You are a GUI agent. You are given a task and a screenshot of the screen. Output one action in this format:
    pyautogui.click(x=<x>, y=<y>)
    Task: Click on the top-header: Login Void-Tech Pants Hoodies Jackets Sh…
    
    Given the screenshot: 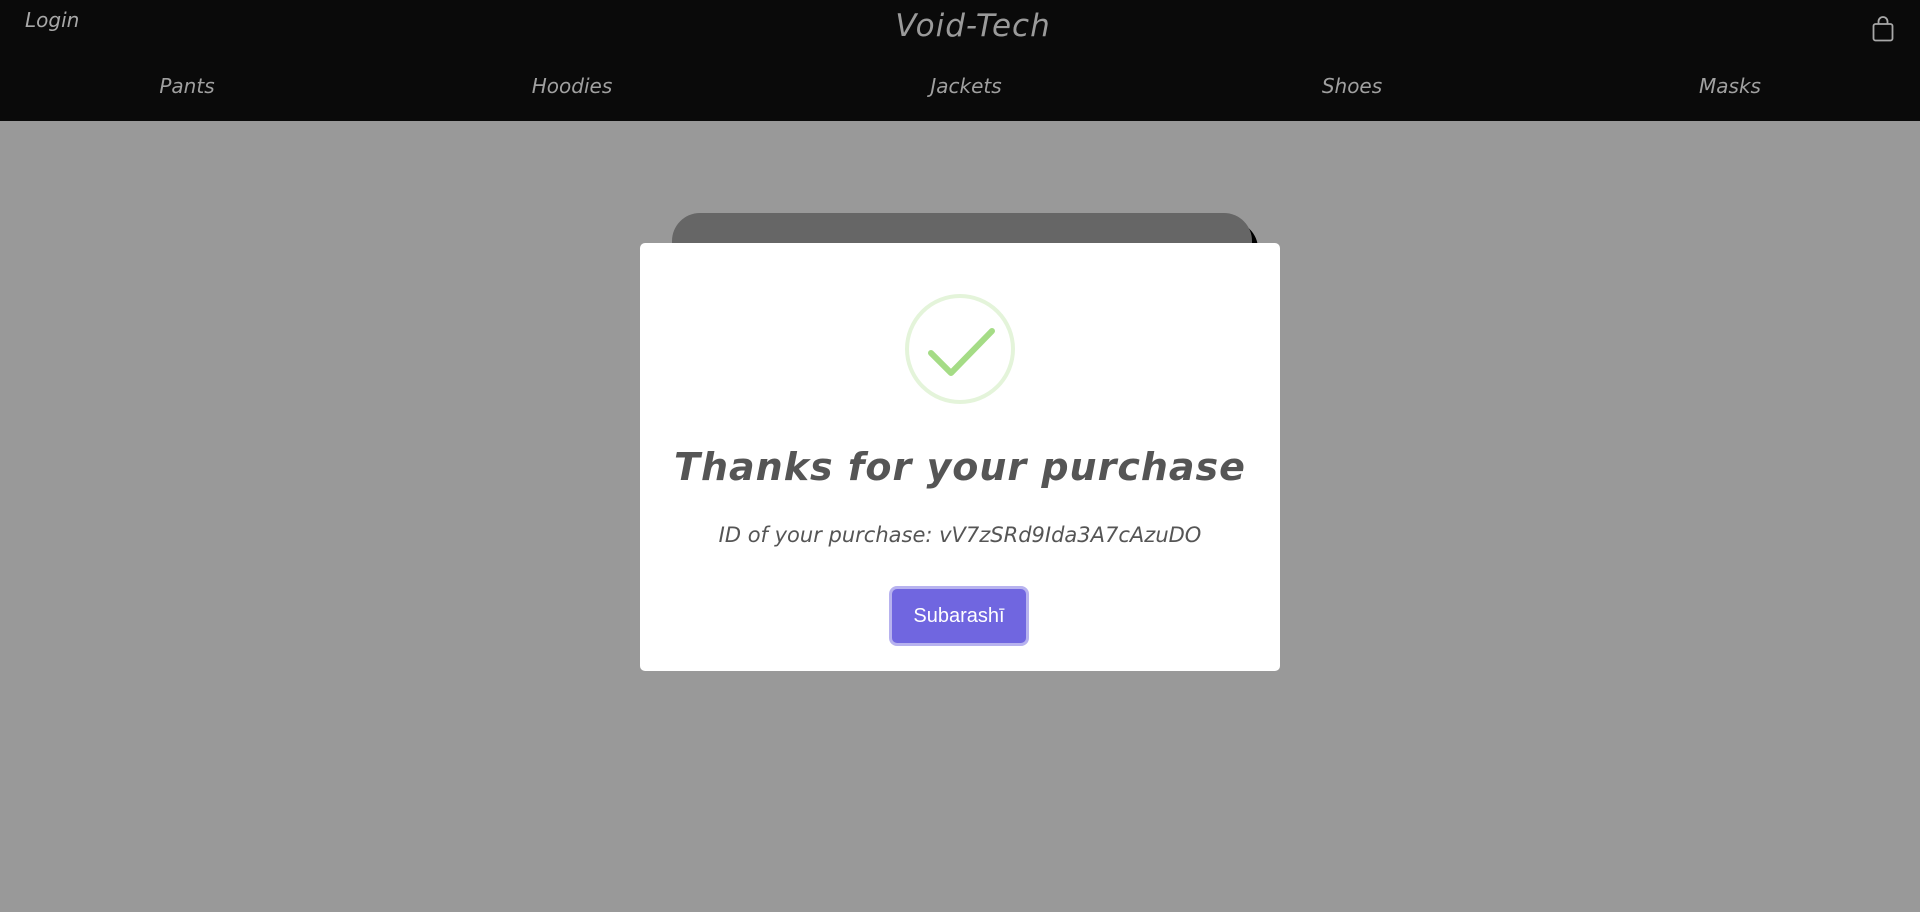 What is the action you would take?
    pyautogui.click(x=960, y=60)
    